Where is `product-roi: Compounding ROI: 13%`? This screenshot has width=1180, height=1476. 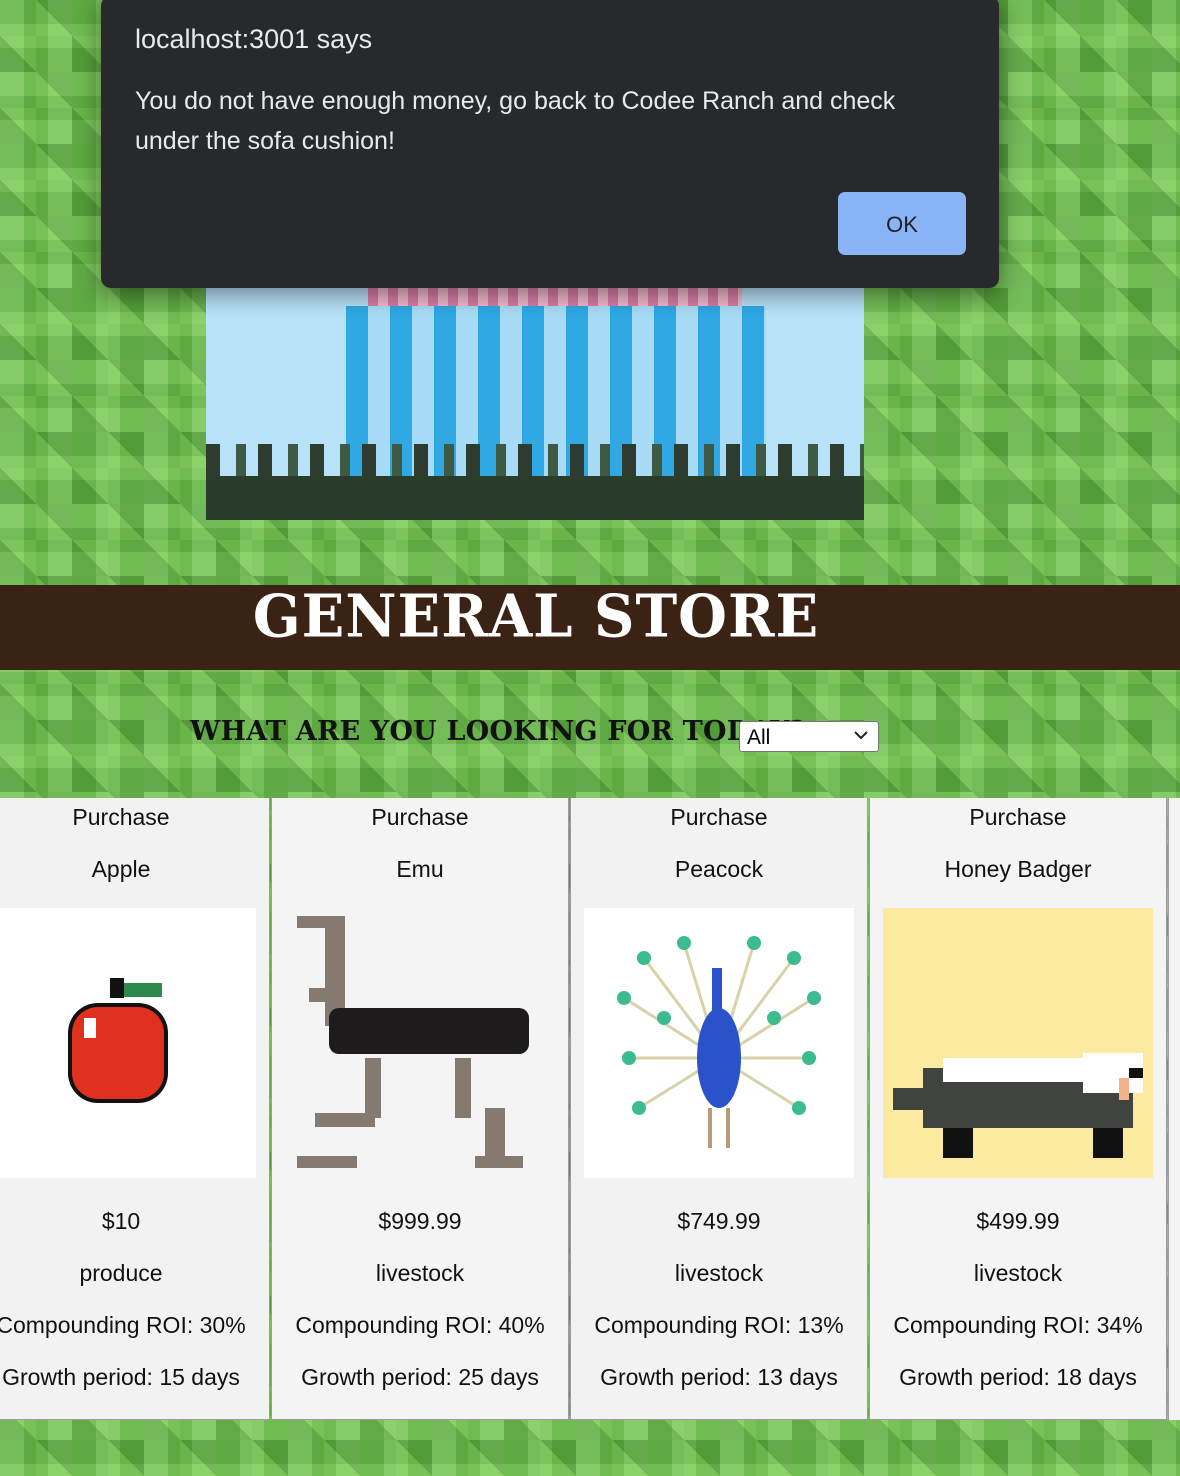
product-roi: Compounding ROI: 13% is located at coordinates (719, 1325).